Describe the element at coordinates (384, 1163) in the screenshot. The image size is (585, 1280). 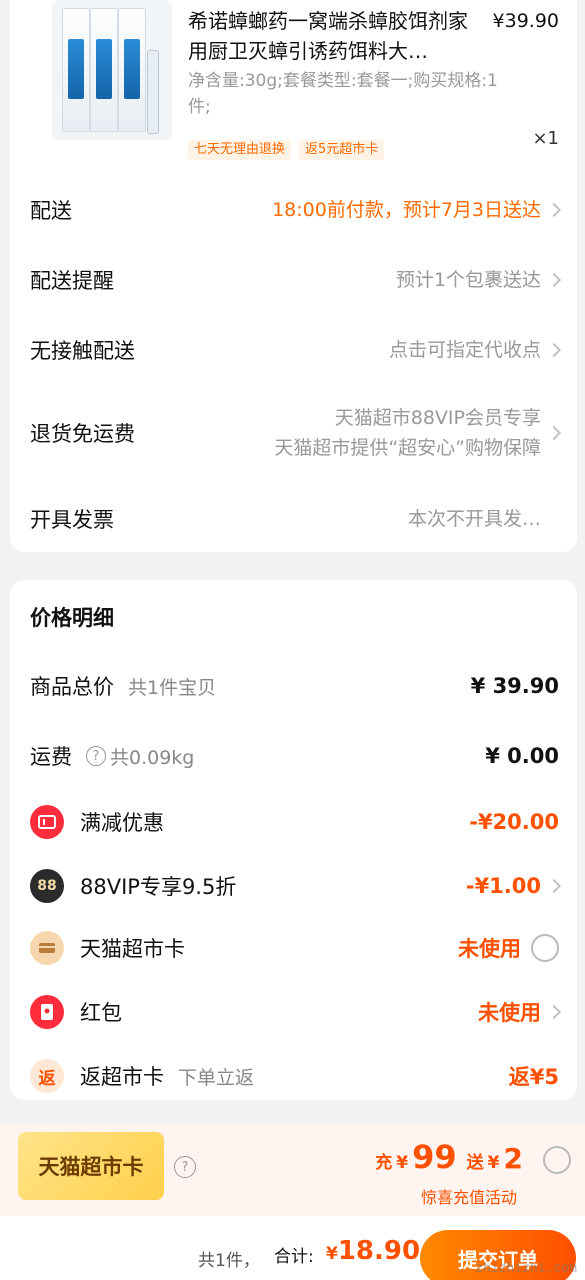
I see `recharge-prefix: 充` at that location.